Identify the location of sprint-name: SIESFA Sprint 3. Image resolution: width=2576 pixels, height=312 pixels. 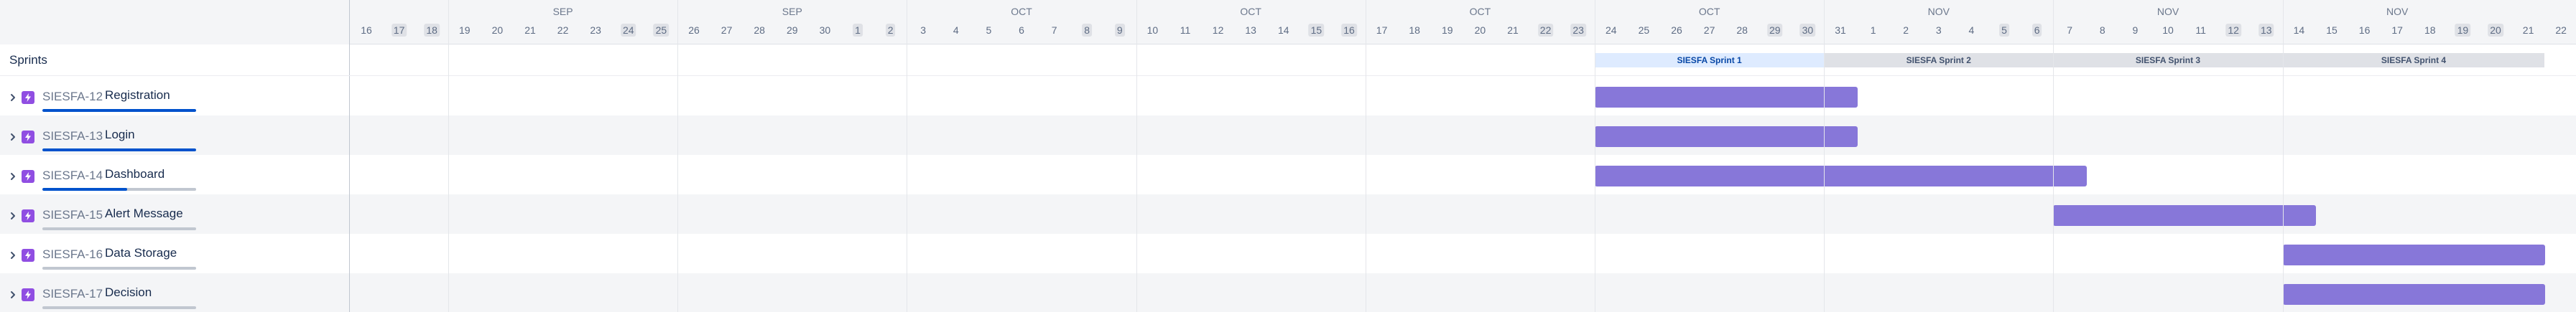
(2168, 60).